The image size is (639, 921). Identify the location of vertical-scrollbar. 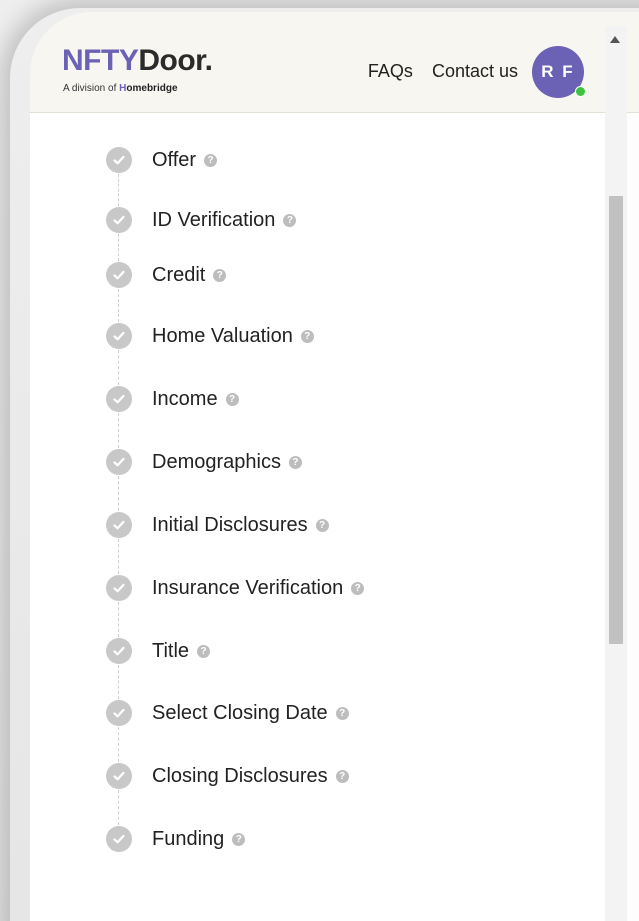
(616, 473).